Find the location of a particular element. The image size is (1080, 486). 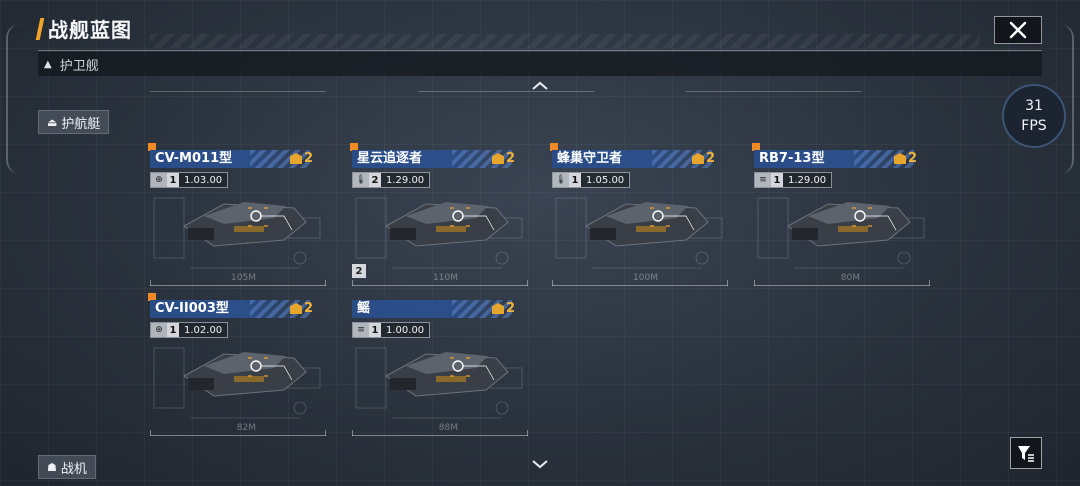

frame-bracket-left is located at coordinates (13, 99).